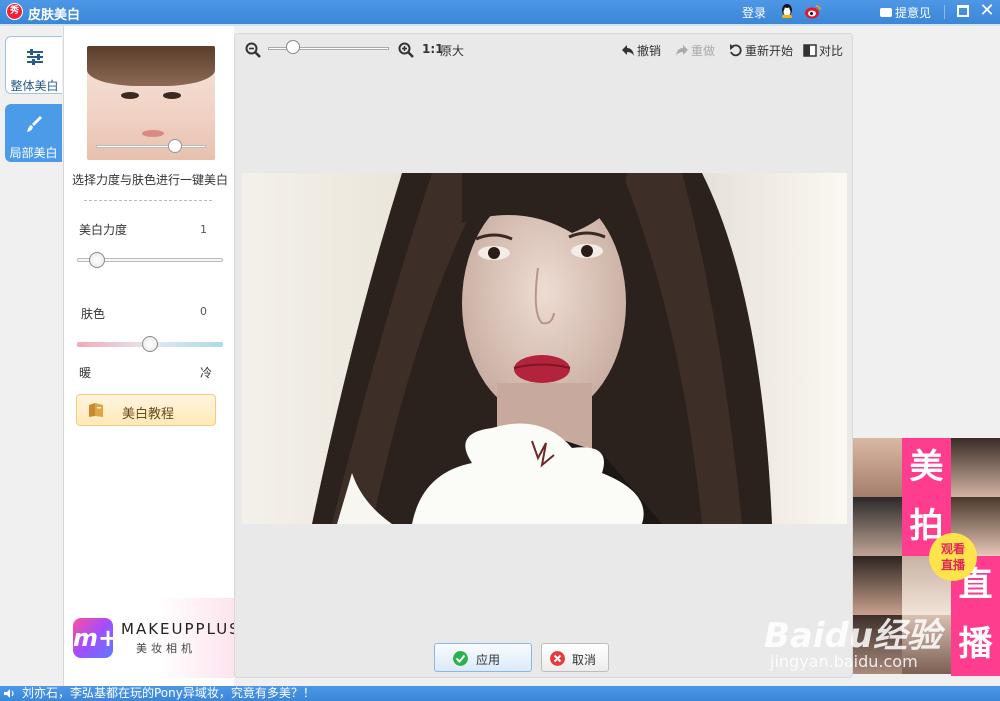  What do you see at coordinates (886, 12) in the screenshot?
I see `chat-bubble-icon` at bounding box center [886, 12].